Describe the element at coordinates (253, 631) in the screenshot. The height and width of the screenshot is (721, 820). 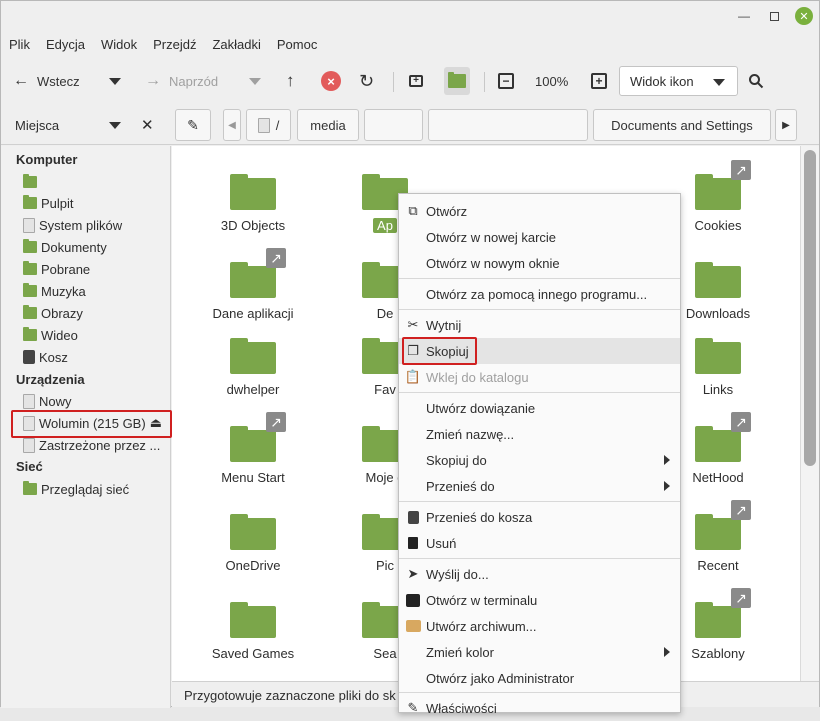
I see `folder-item: Saved Games` at that location.